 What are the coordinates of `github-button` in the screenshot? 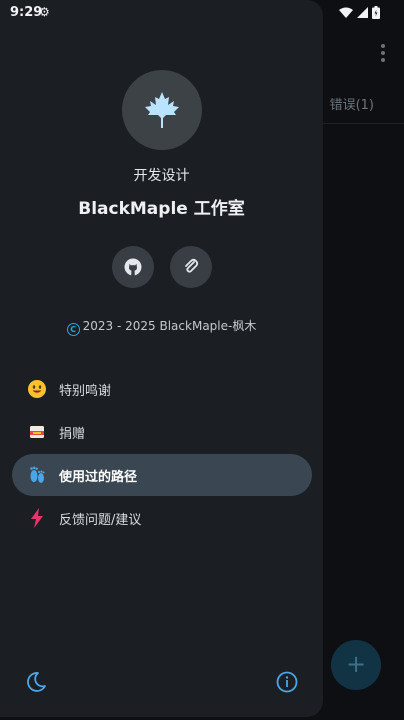 It's located at (133, 267).